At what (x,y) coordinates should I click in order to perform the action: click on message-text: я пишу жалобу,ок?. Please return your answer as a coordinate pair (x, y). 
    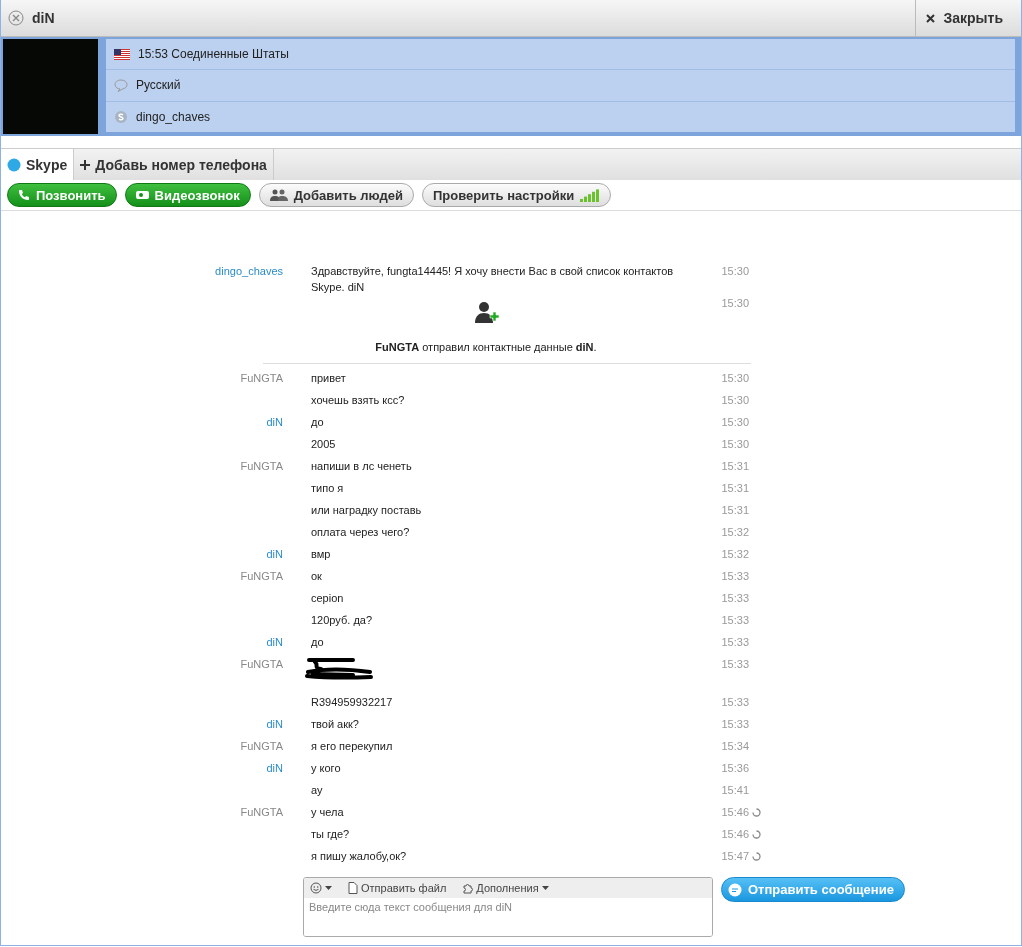
    Looking at the image, I should click on (359, 856).